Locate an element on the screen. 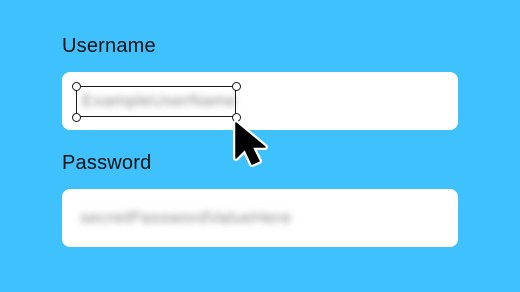 The image size is (520, 292). selection-handle-bottom-left is located at coordinates (76, 117).